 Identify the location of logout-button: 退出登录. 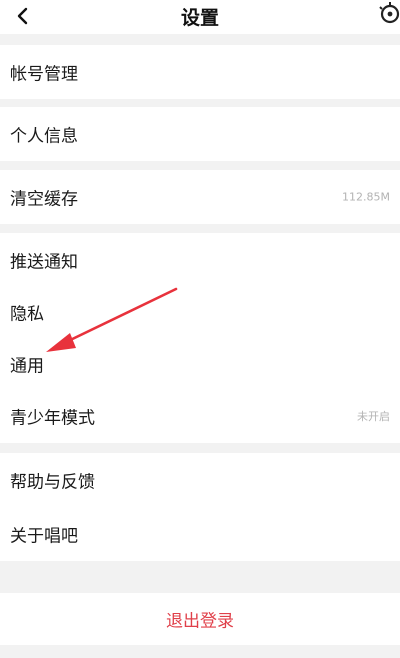
(200, 619).